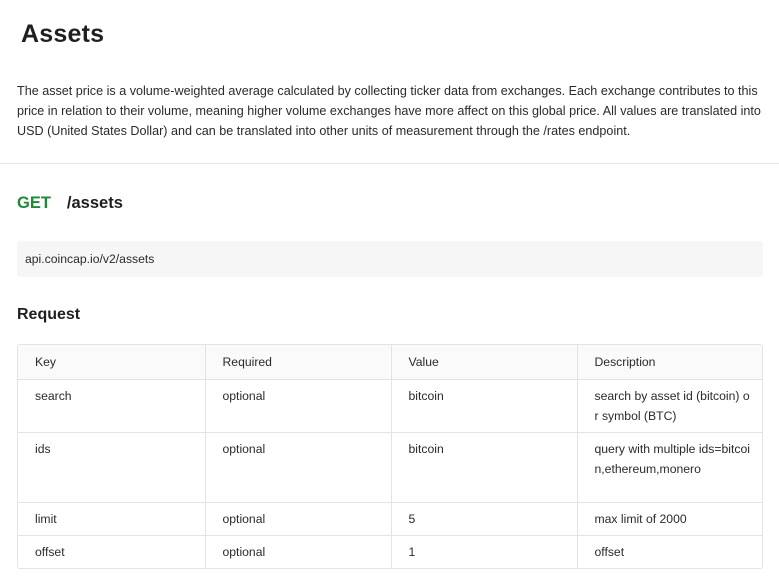 The height and width of the screenshot is (578, 779). I want to click on param-key: ids, so click(112, 467).